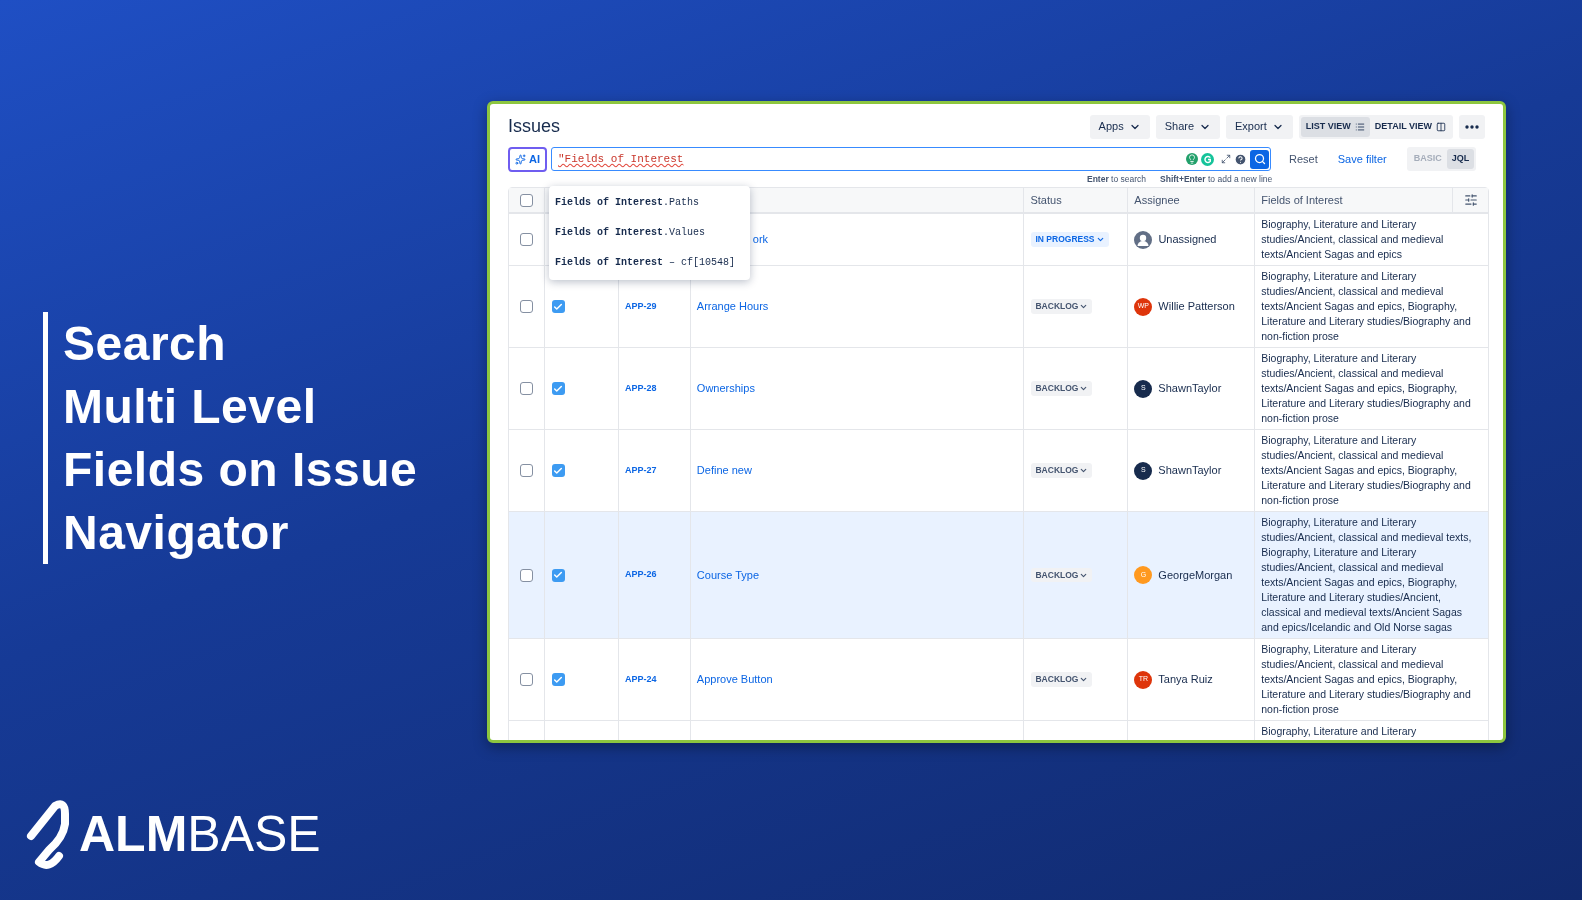  Describe the element at coordinates (527, 159) in the screenshot. I see `ai-button: AI` at that location.